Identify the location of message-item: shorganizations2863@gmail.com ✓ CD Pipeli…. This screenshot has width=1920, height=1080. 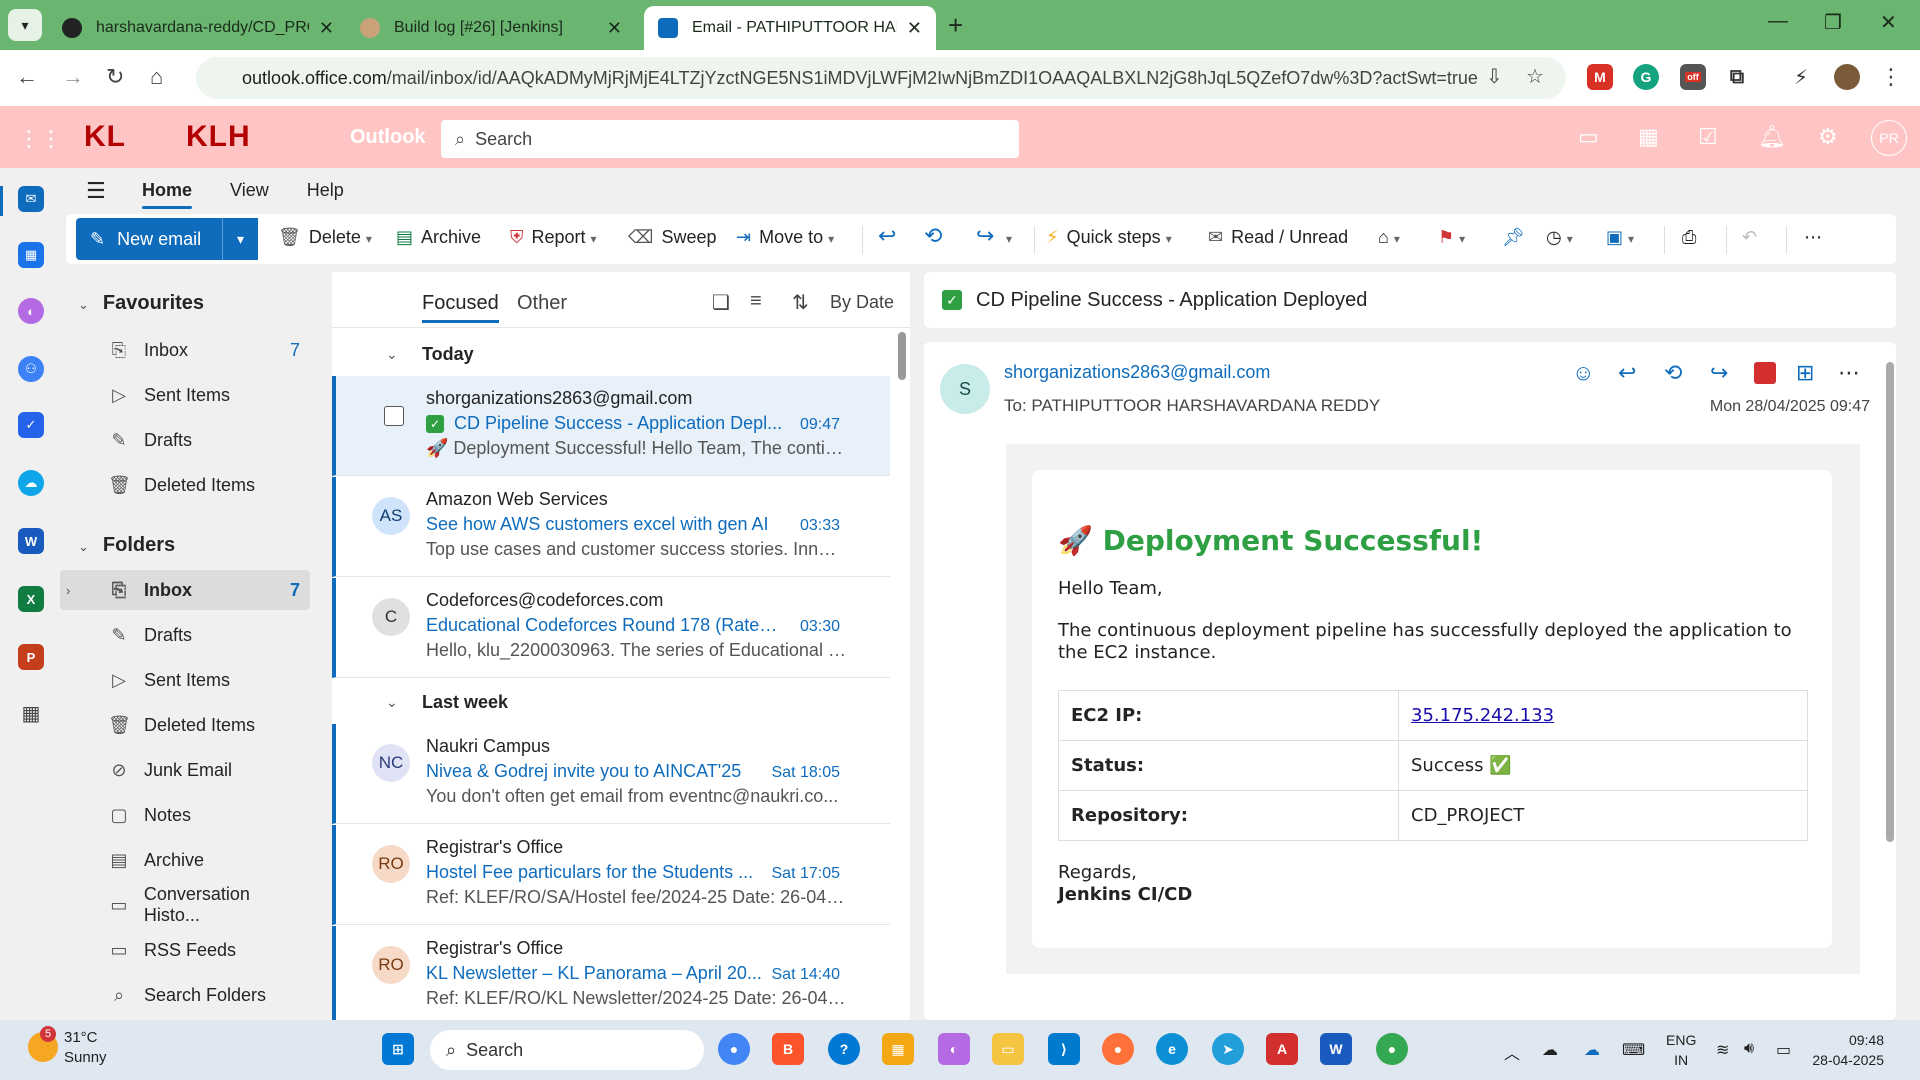
(611, 426).